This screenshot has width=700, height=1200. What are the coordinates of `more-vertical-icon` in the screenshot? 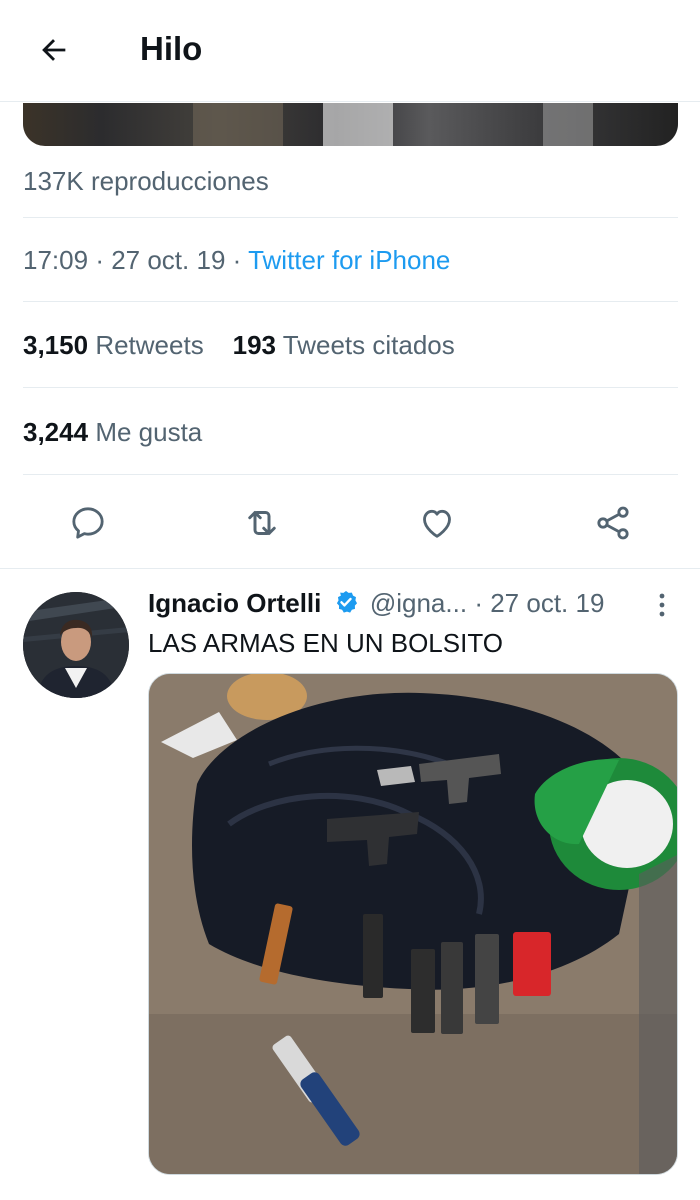 It's located at (662, 605).